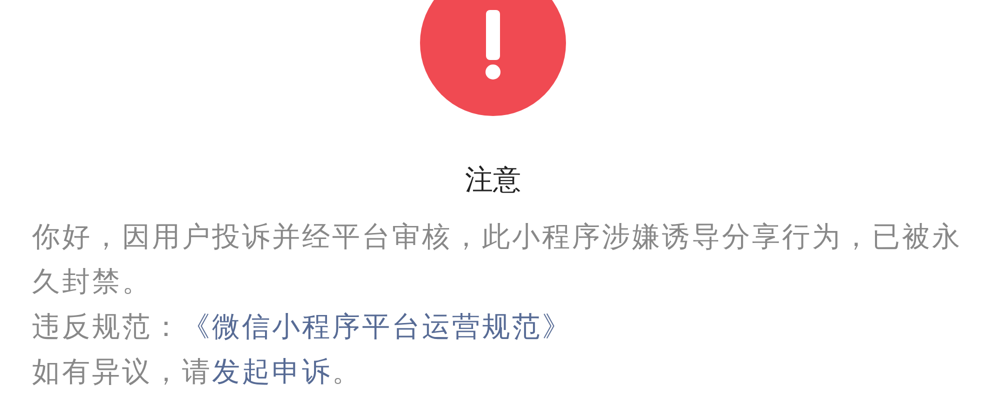 Image resolution: width=986 pixels, height=418 pixels. Describe the element at coordinates (493, 180) in the screenshot. I see `alert-title: 注意` at that location.